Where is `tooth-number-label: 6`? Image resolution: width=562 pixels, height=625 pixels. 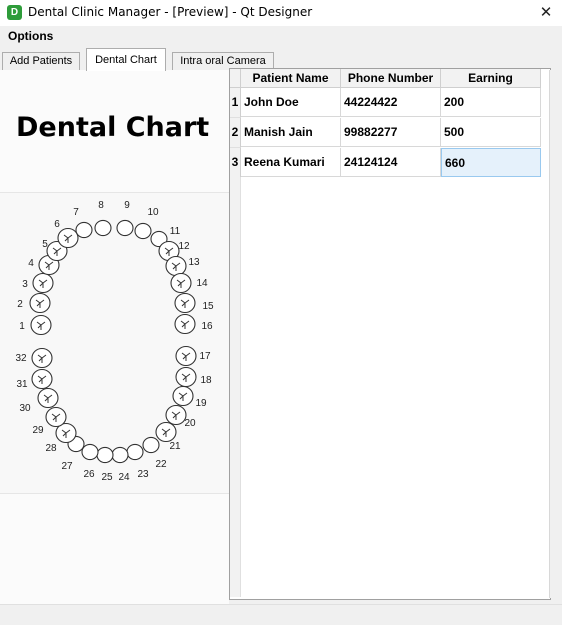 tooth-number-label: 6 is located at coordinates (57, 224).